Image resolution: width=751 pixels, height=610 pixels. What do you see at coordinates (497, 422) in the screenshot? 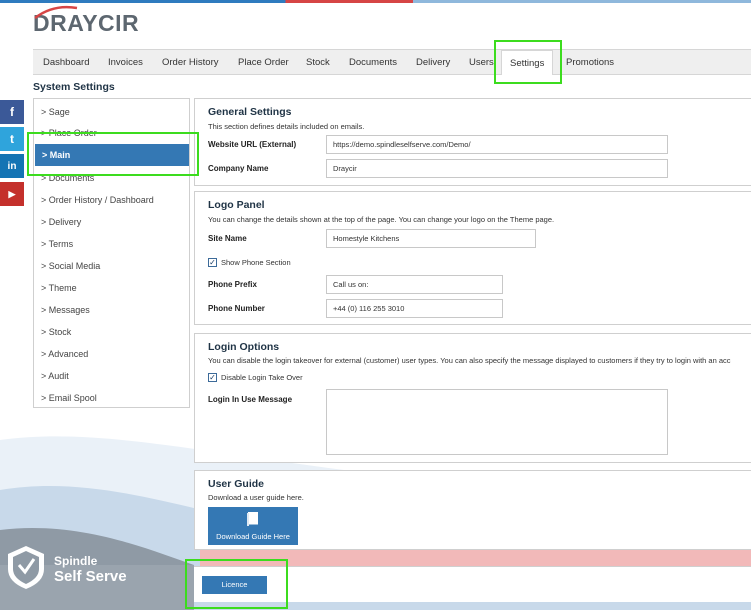
I see `login-message-textarea` at bounding box center [497, 422].